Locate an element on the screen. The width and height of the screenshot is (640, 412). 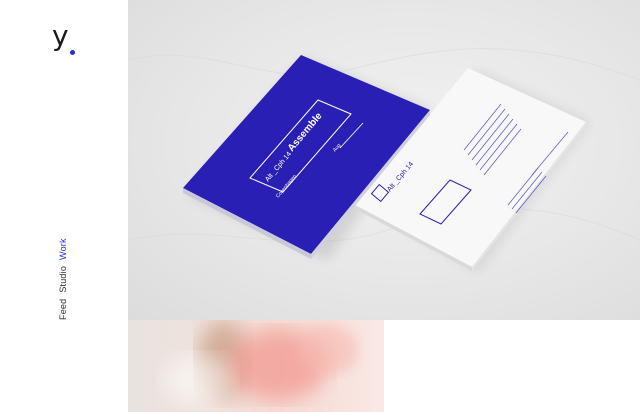
blurred-photo is located at coordinates (260, 362).